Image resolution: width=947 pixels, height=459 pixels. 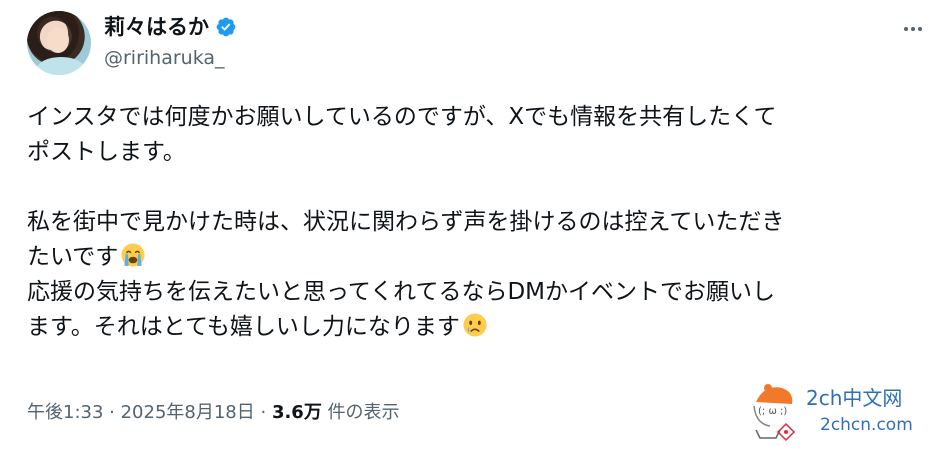 What do you see at coordinates (133, 255) in the screenshot?
I see `loudly-crying-face-emoji` at bounding box center [133, 255].